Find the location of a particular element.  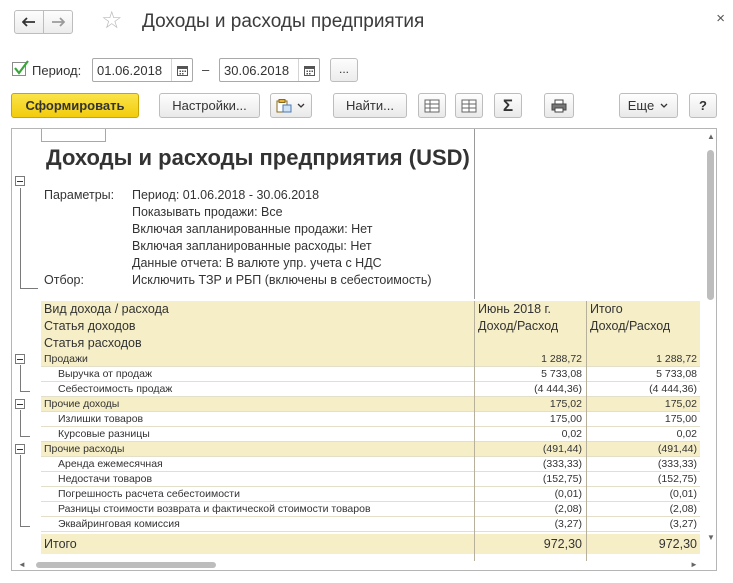

vertical-scrollbar: ▲ ▼ is located at coordinates (711, 337).